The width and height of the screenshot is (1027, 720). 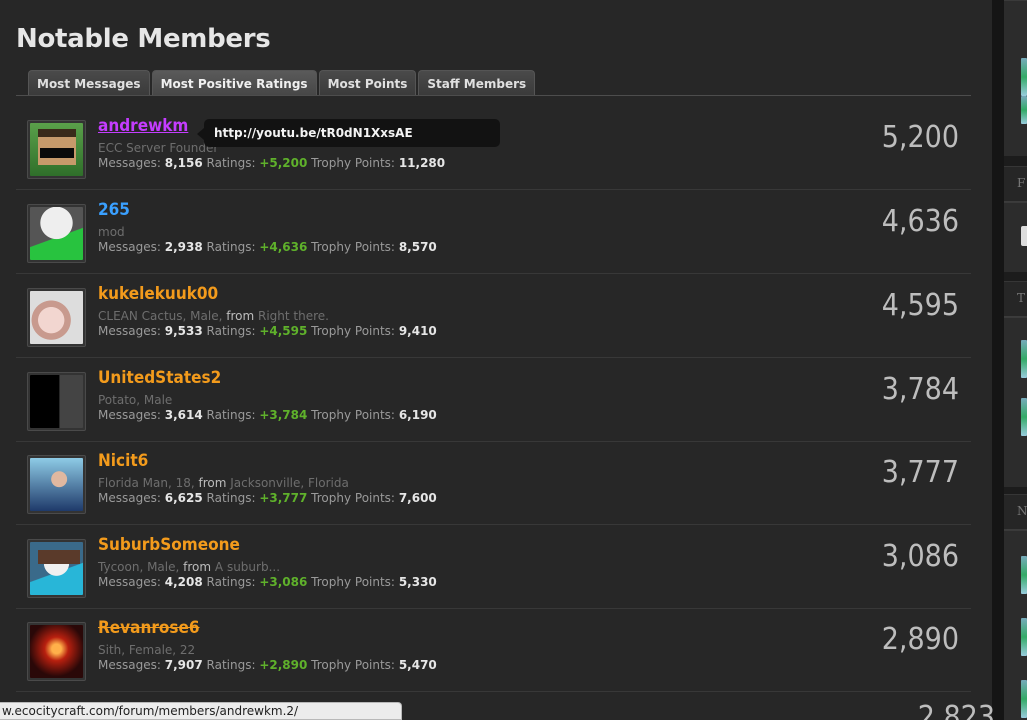 I want to click on tab-most-messages: Most Messages, so click(x=89, y=83).